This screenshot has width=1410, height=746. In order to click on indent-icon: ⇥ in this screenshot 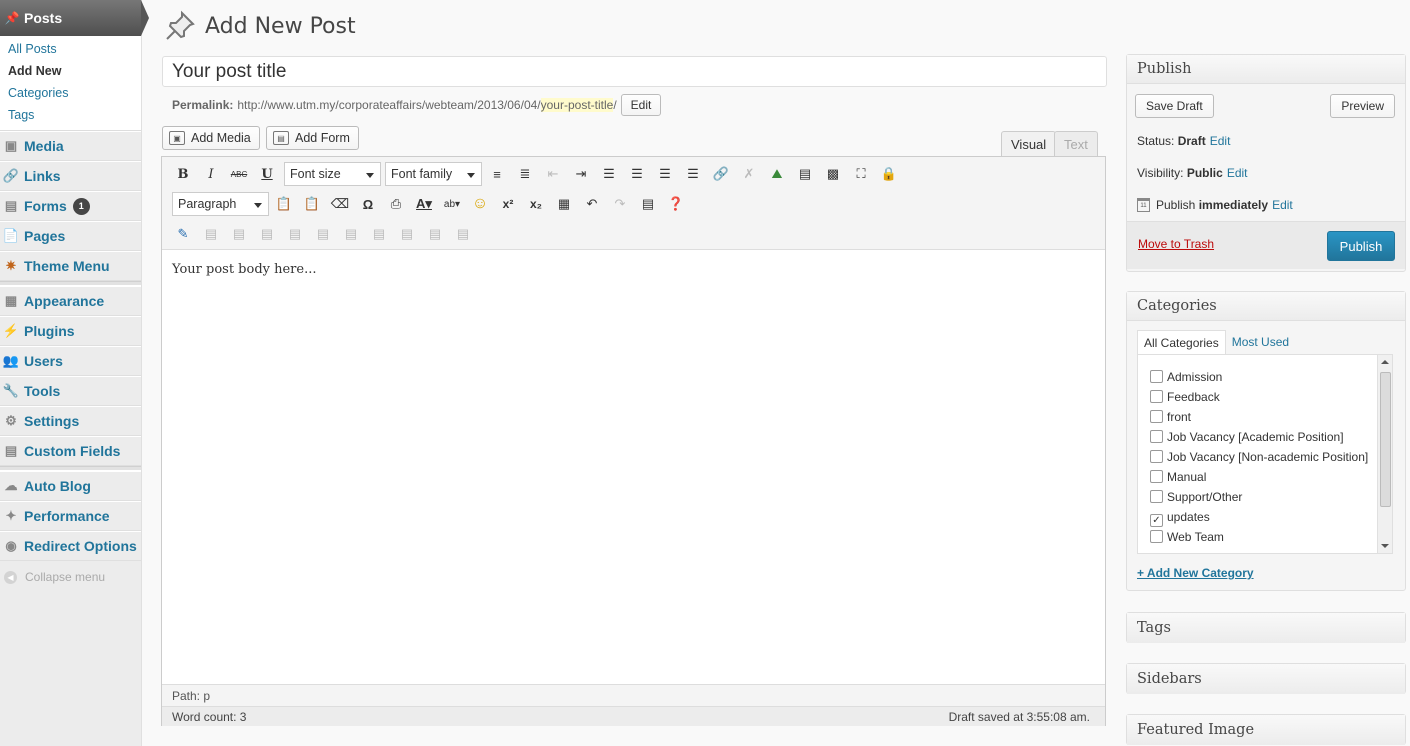, I will do `click(581, 174)`.